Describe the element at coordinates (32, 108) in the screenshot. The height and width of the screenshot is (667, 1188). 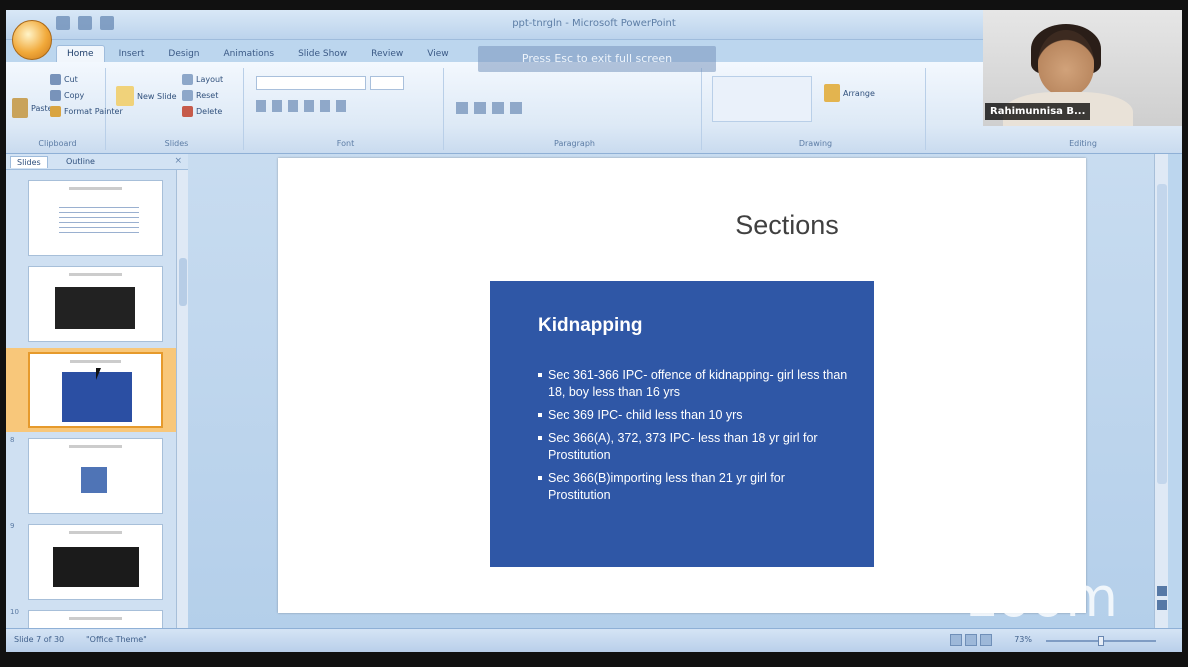
I see `paste-button: Paste` at that location.